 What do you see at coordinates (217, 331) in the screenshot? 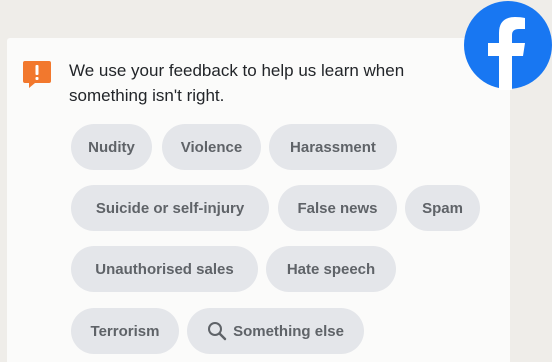
I see `search-icon` at bounding box center [217, 331].